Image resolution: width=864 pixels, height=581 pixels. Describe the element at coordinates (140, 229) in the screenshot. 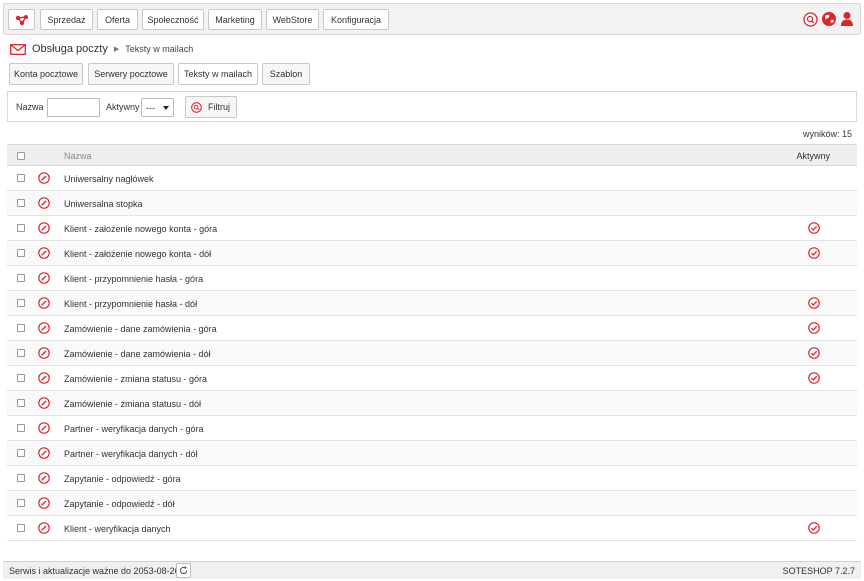

I see `row-name: Klient - założenie nowego konta - góra` at that location.